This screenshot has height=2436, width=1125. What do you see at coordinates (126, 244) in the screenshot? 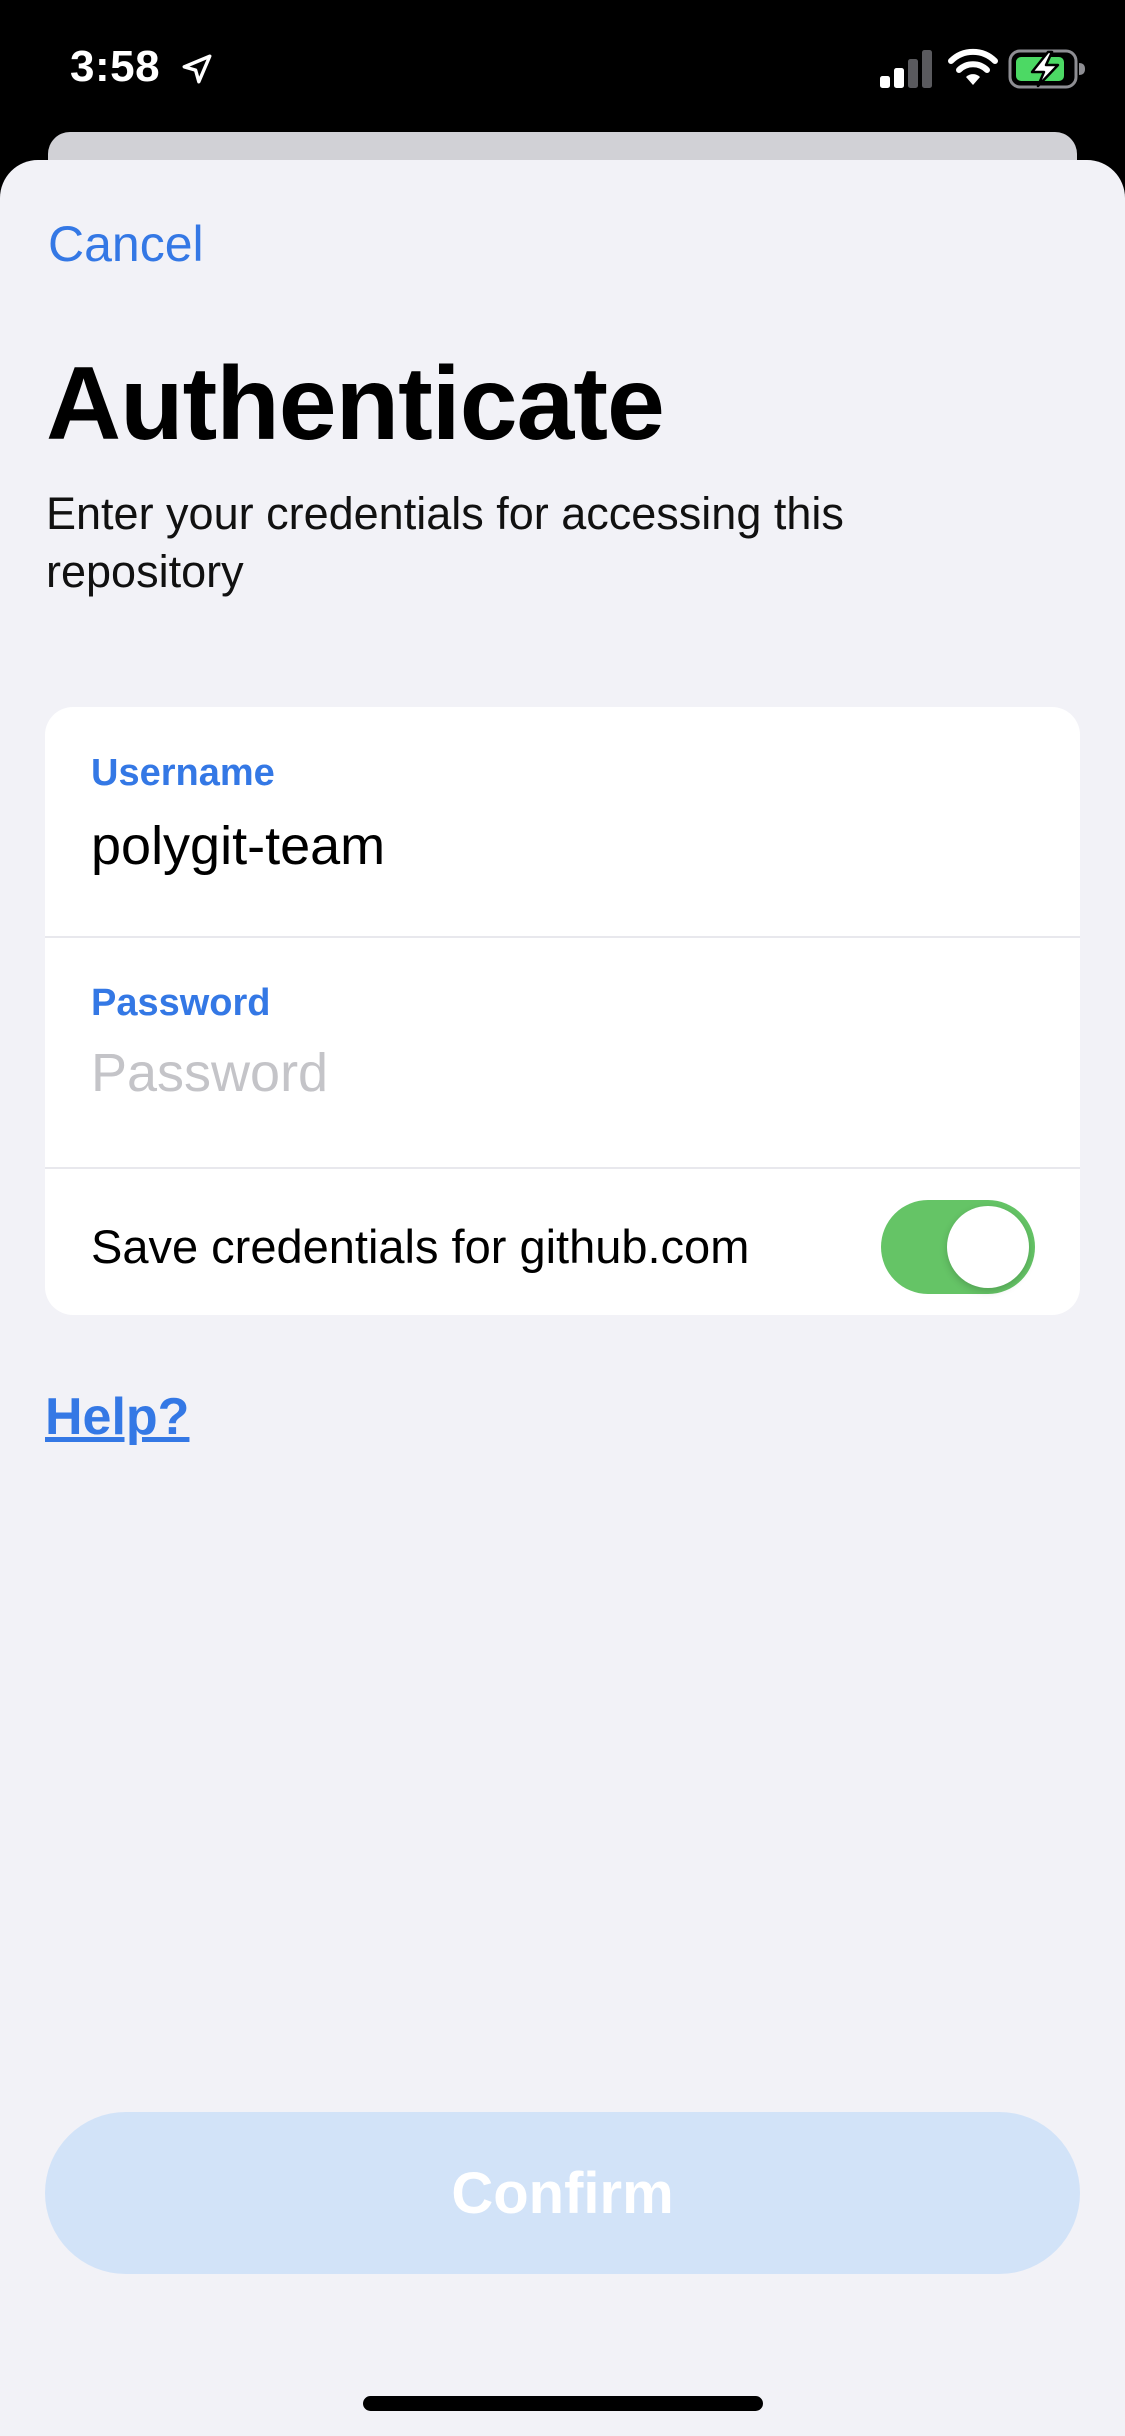
I see `cancel-button: Cancel` at bounding box center [126, 244].